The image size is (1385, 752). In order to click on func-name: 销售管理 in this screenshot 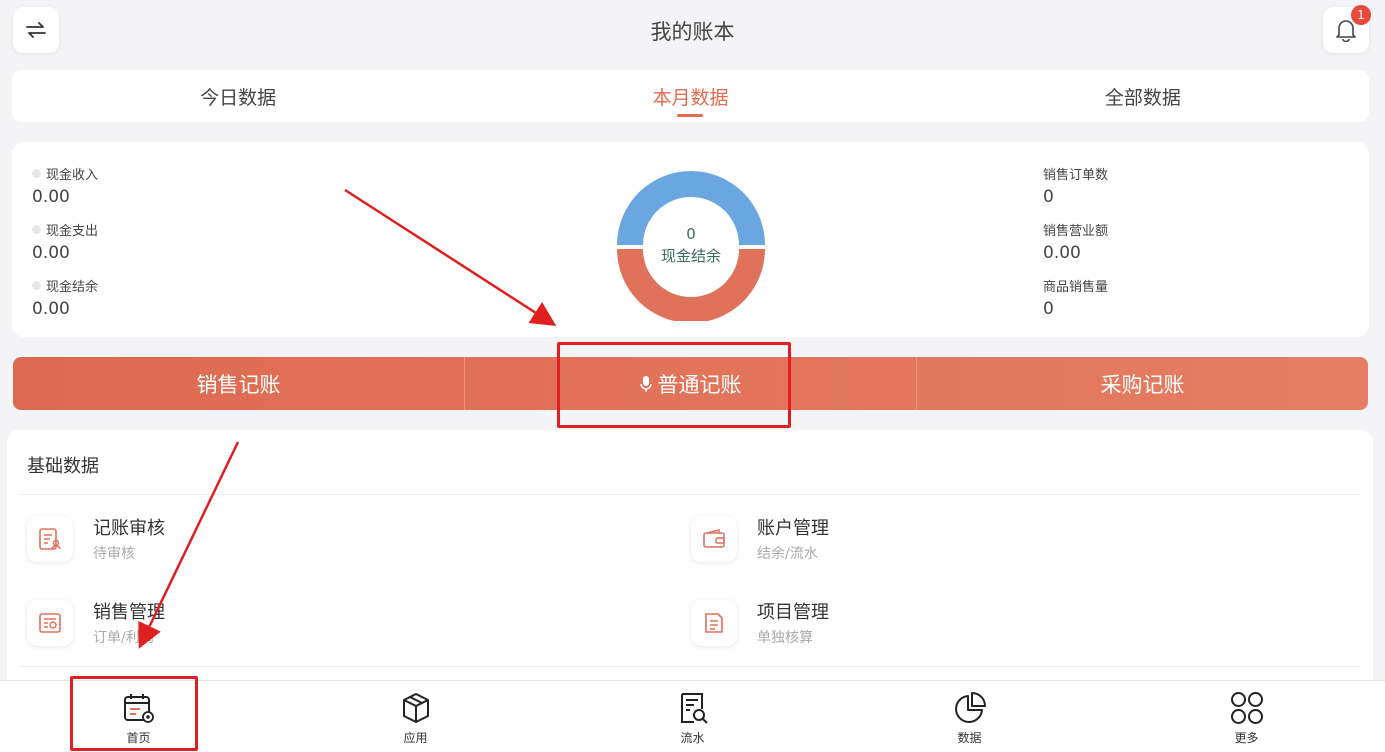, I will do `click(129, 612)`.